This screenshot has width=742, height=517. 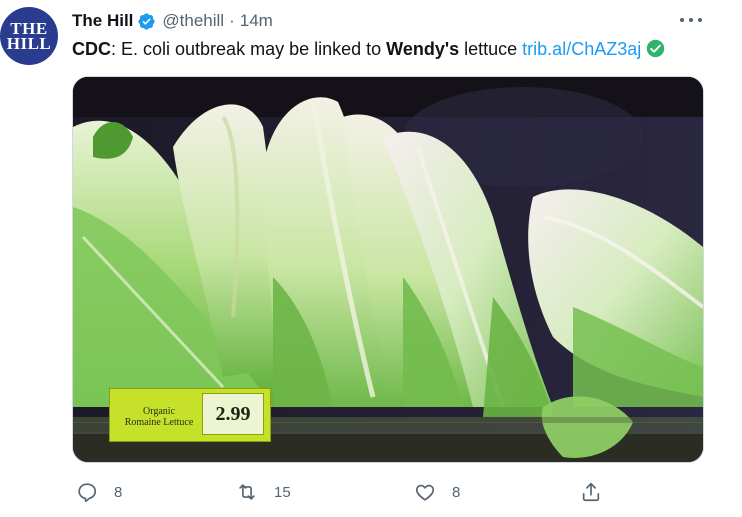 What do you see at coordinates (29, 43) in the screenshot?
I see `avatar-line-2: HILL` at bounding box center [29, 43].